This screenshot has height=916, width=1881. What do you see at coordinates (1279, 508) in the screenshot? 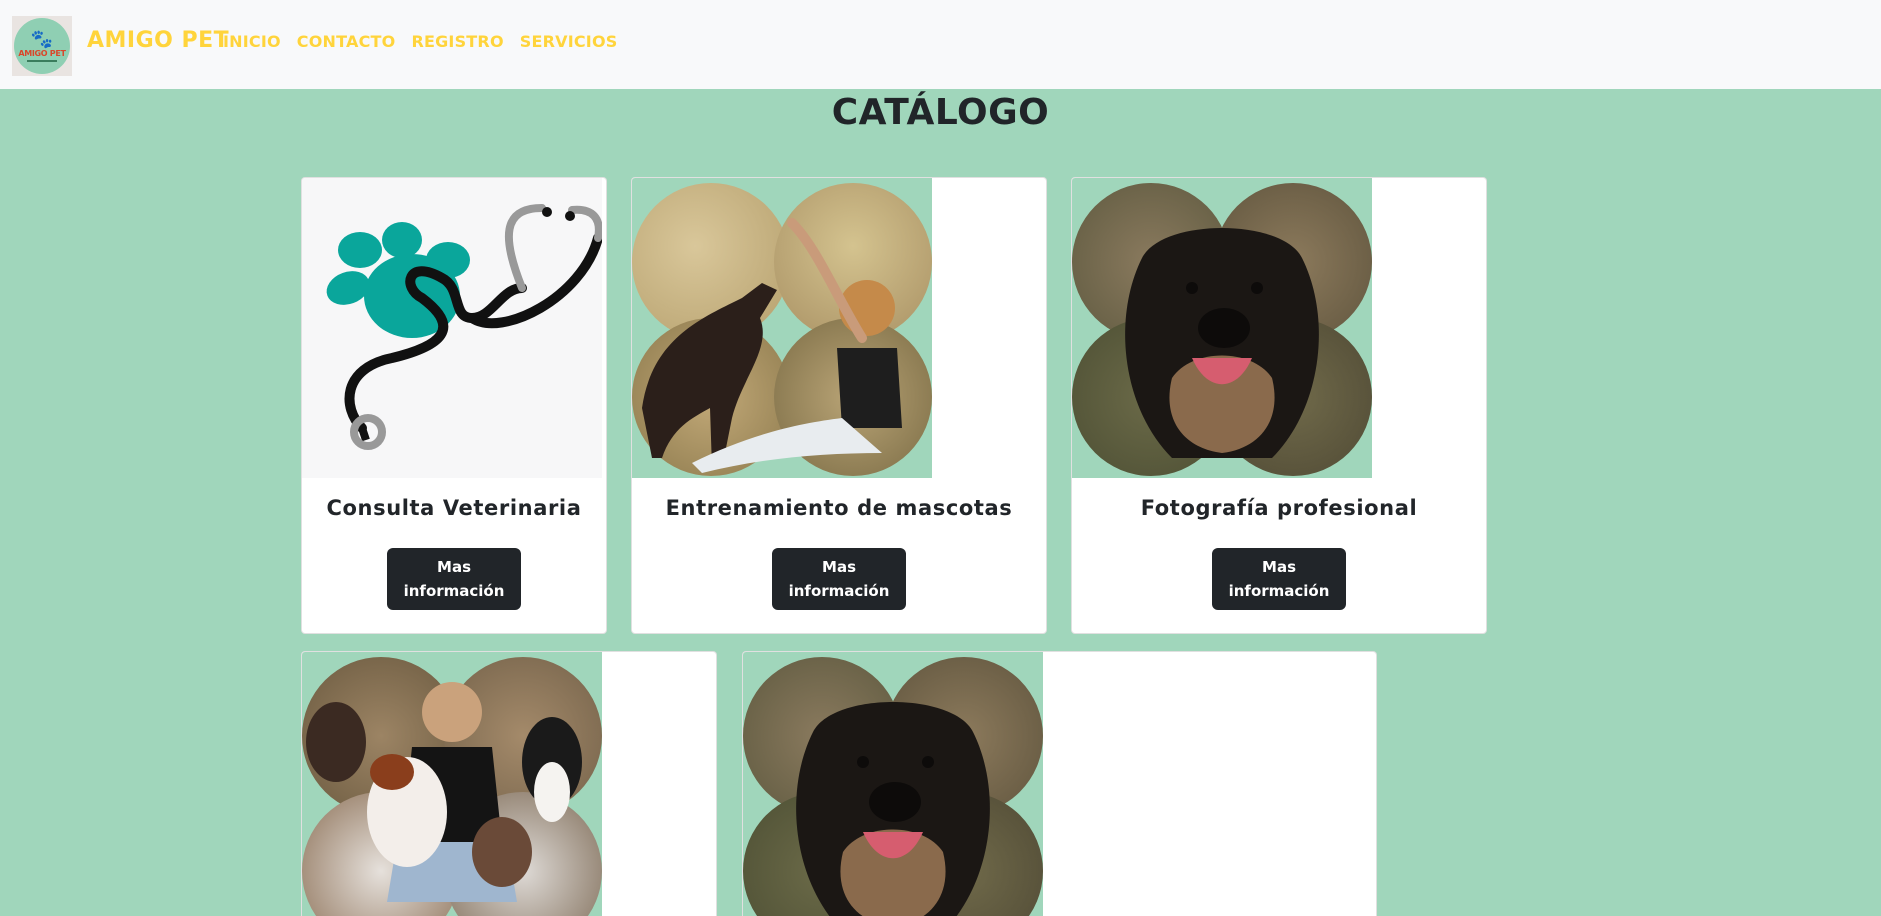
I see `card-title: Fotografía profesional` at bounding box center [1279, 508].